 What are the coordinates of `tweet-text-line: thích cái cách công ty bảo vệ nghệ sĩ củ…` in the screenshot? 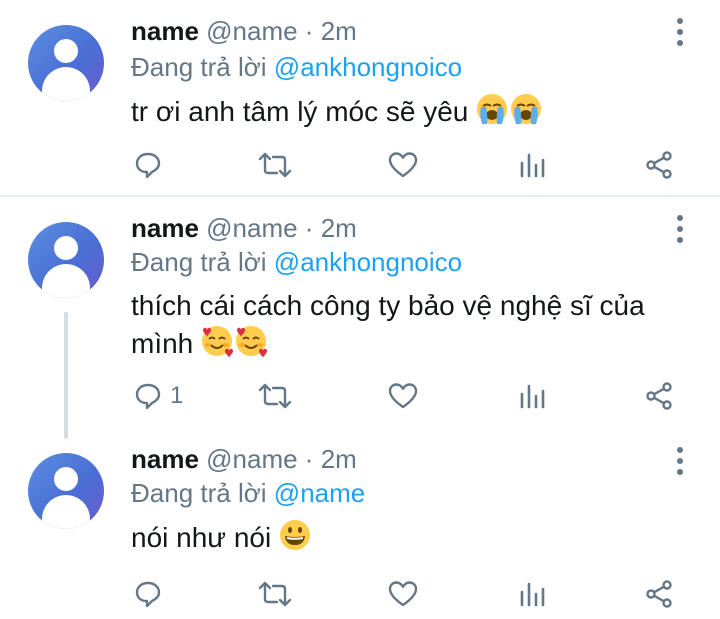 It's located at (388, 305).